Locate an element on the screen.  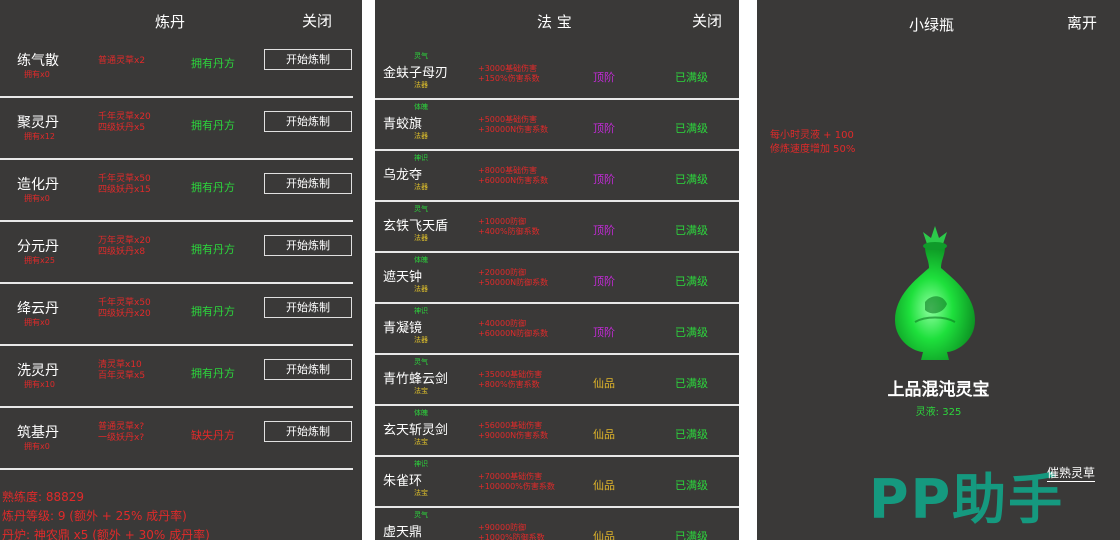
material-line: 四级妖丹x8 is located at coordinates (122, 252).